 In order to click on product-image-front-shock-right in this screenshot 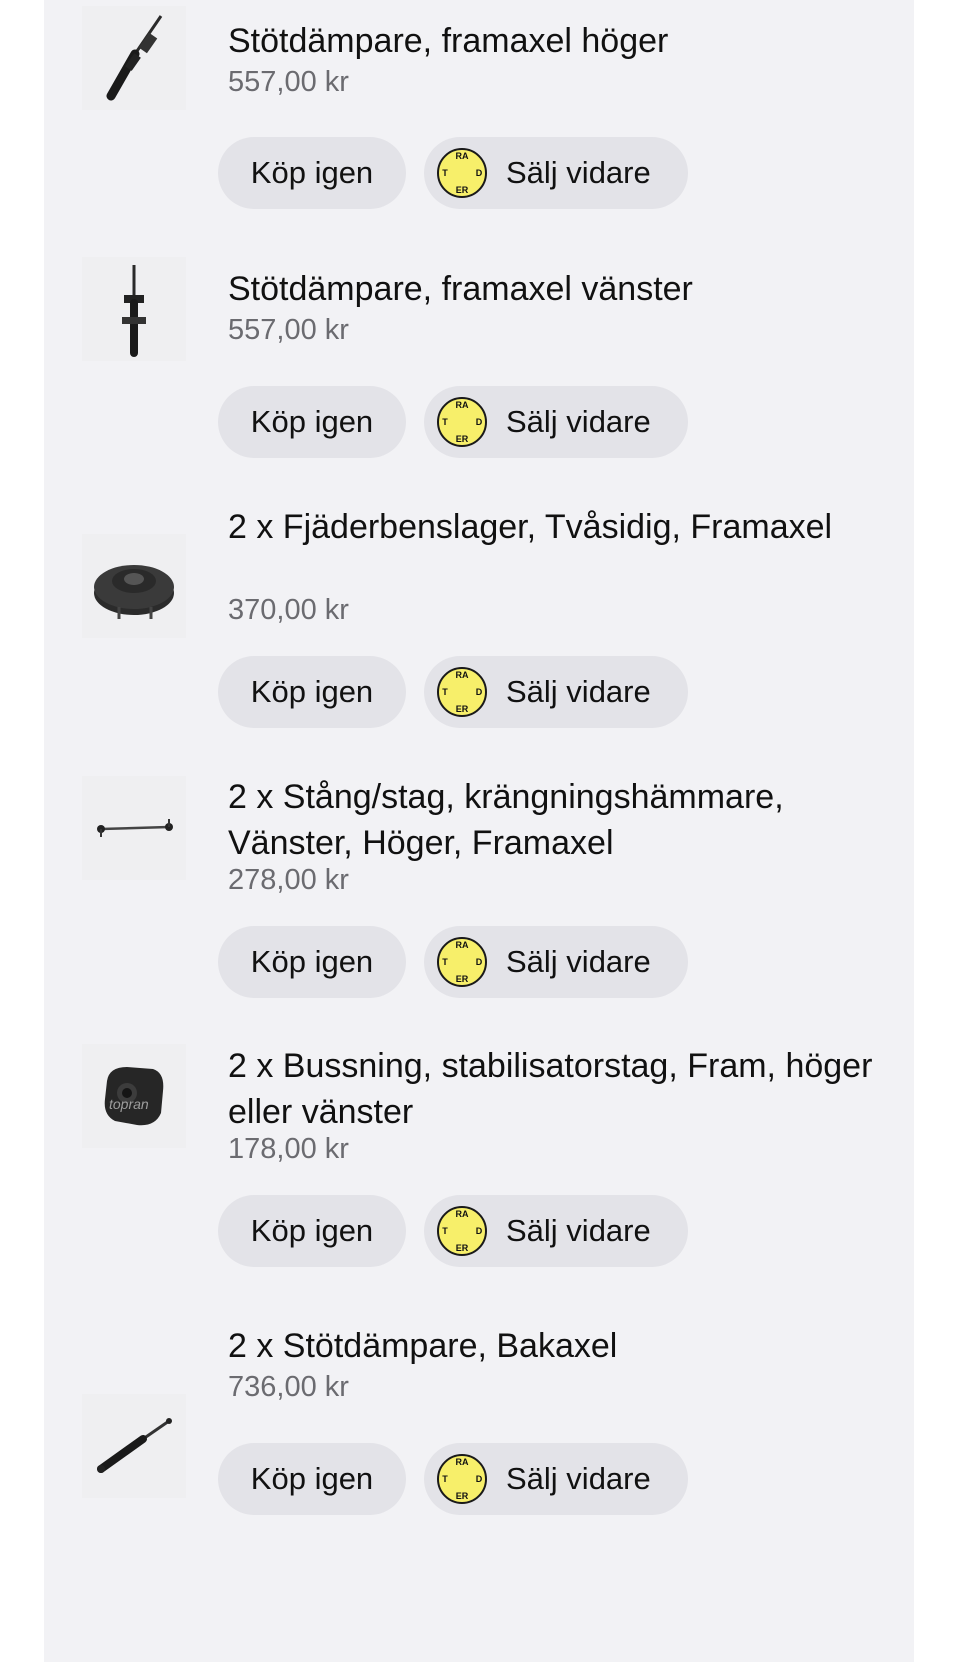, I will do `click(134, 58)`.